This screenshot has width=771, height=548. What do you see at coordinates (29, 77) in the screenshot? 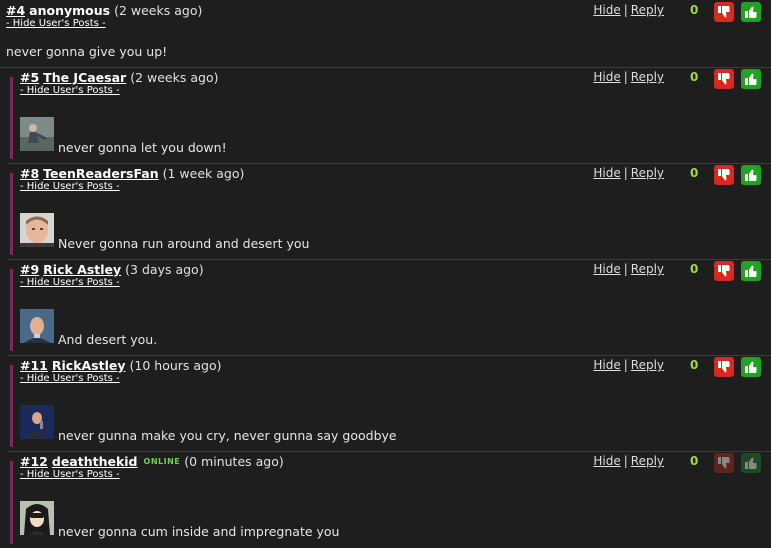
I see `comment-number-link: #5` at bounding box center [29, 77].